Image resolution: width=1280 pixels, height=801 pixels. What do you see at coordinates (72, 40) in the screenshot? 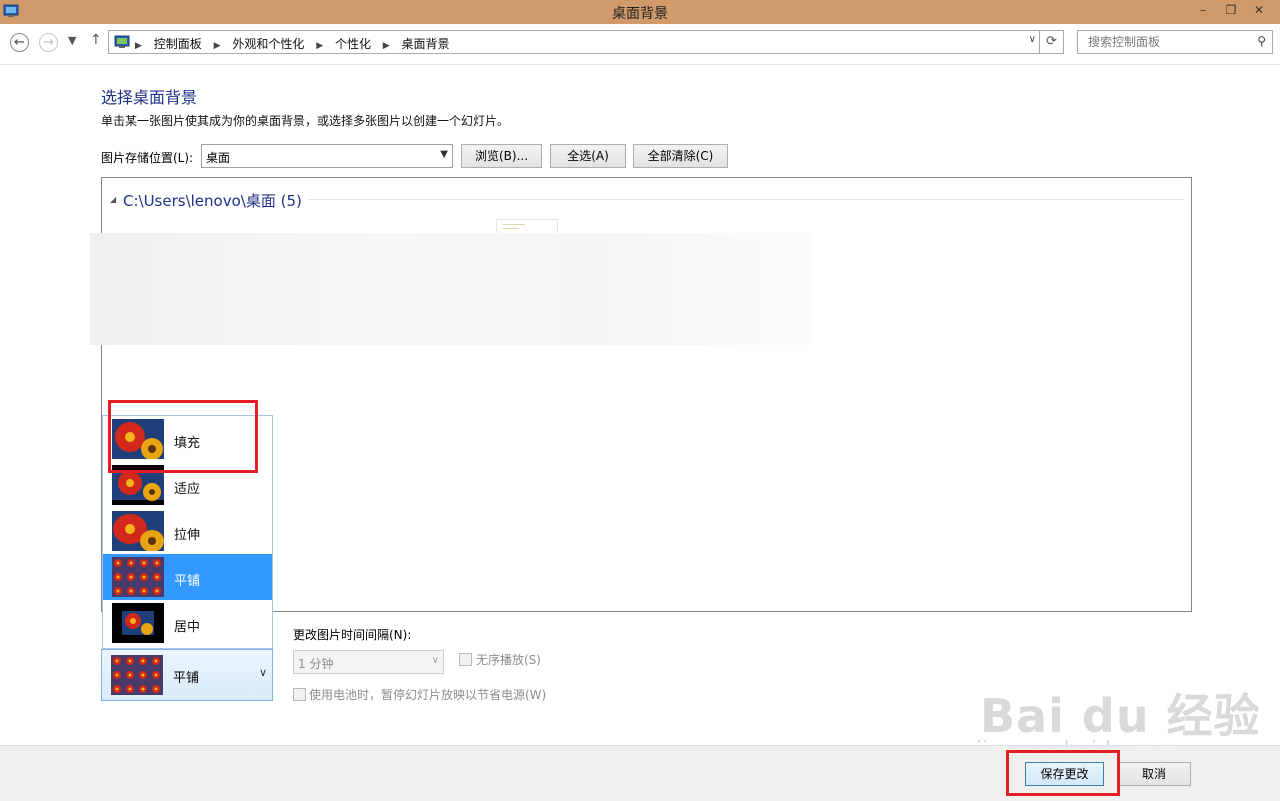
I see `recent-locations-chevron-icon: ▼` at bounding box center [72, 40].